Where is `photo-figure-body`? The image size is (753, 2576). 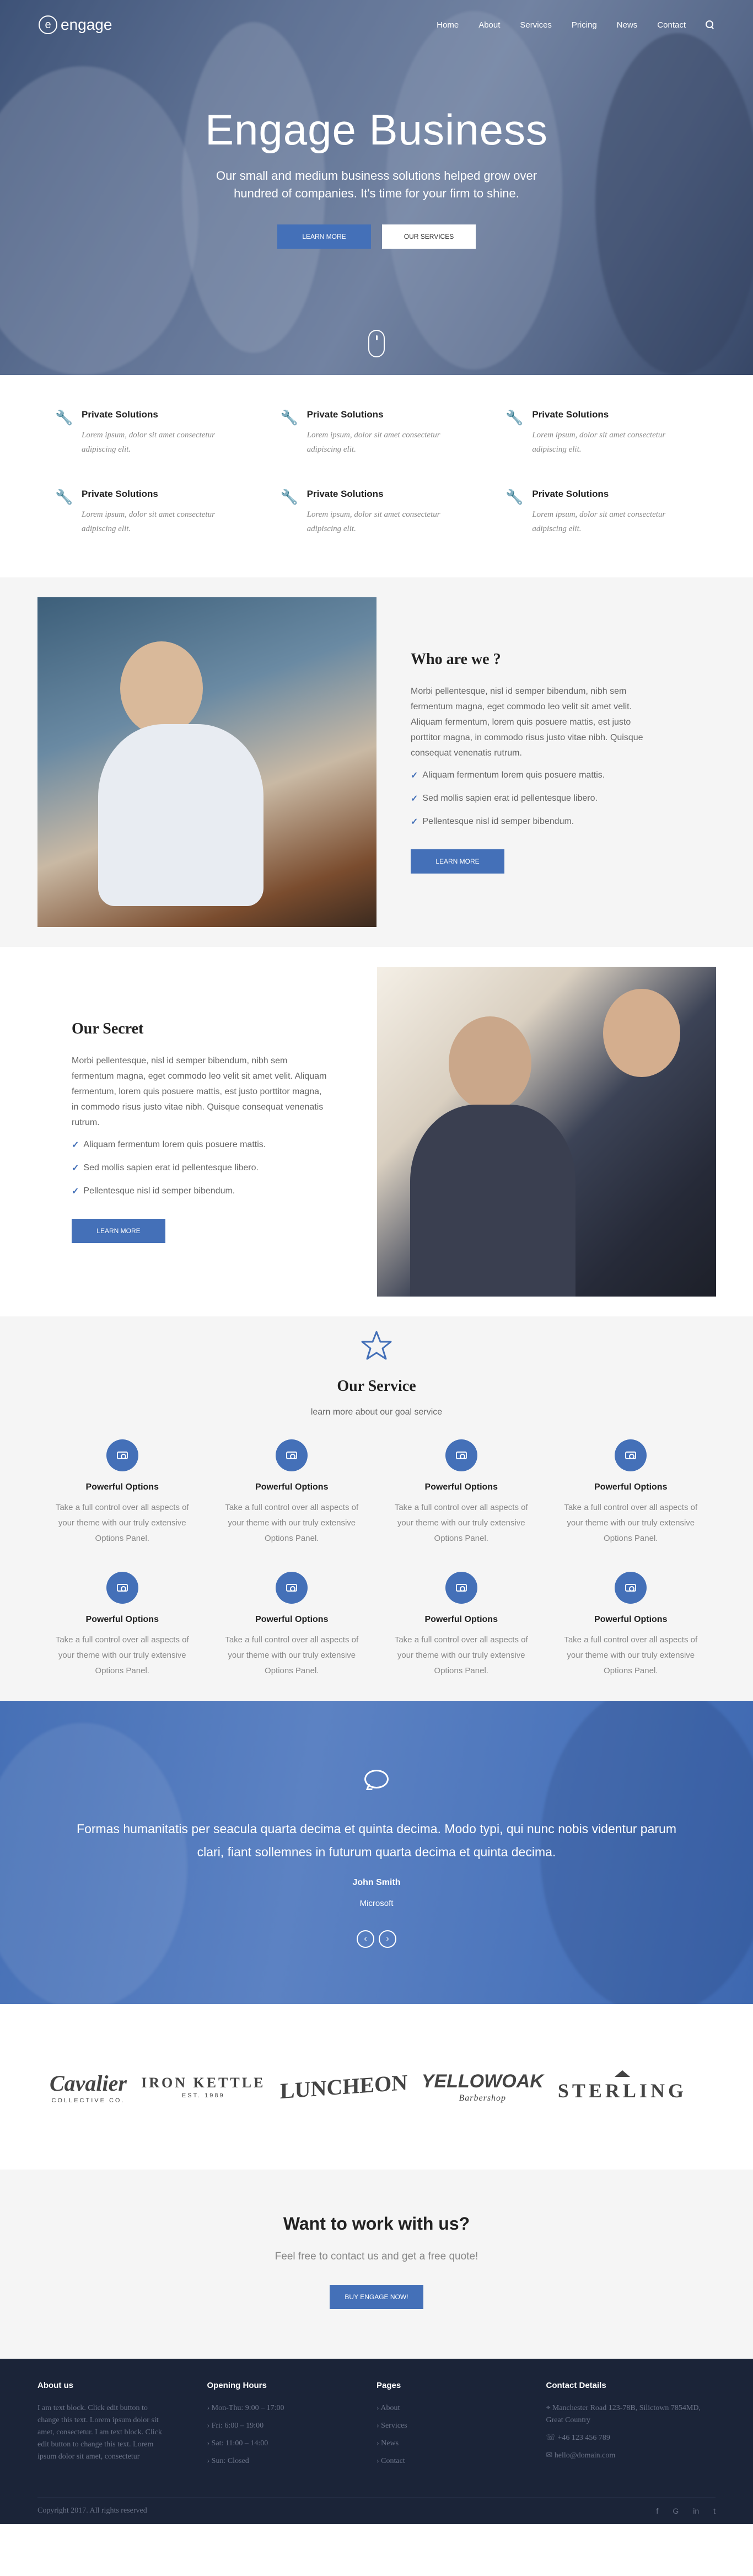 photo-figure-body is located at coordinates (180, 815).